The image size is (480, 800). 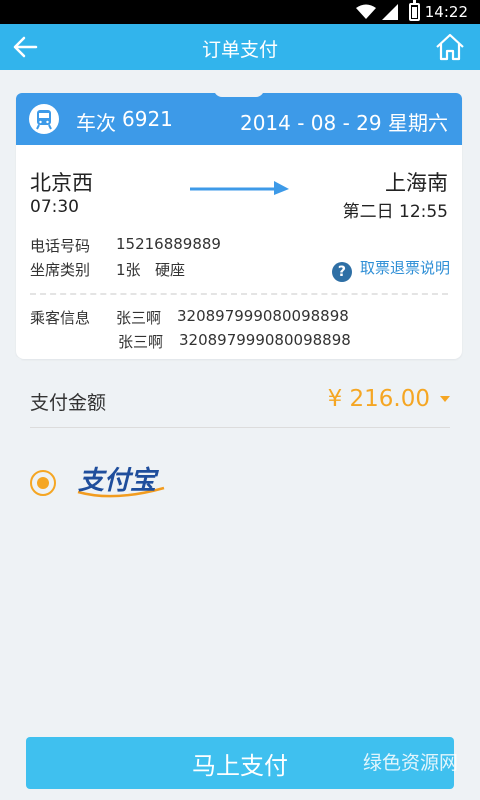 I want to click on signal-icon, so click(x=390, y=12).